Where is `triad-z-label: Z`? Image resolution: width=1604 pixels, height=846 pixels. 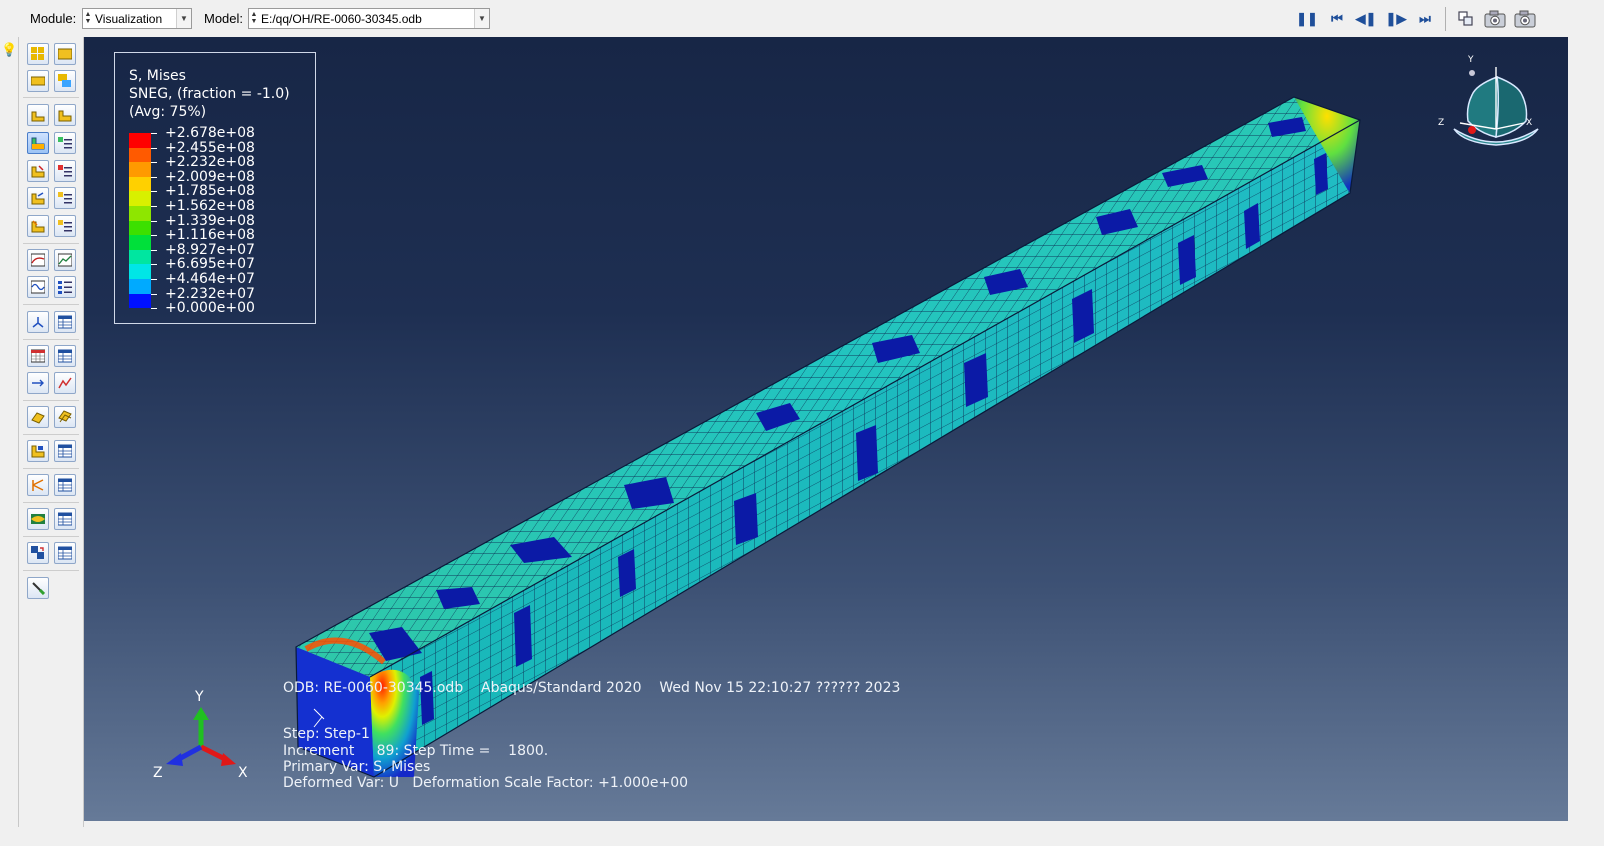 triad-z-label: Z is located at coordinates (158, 773).